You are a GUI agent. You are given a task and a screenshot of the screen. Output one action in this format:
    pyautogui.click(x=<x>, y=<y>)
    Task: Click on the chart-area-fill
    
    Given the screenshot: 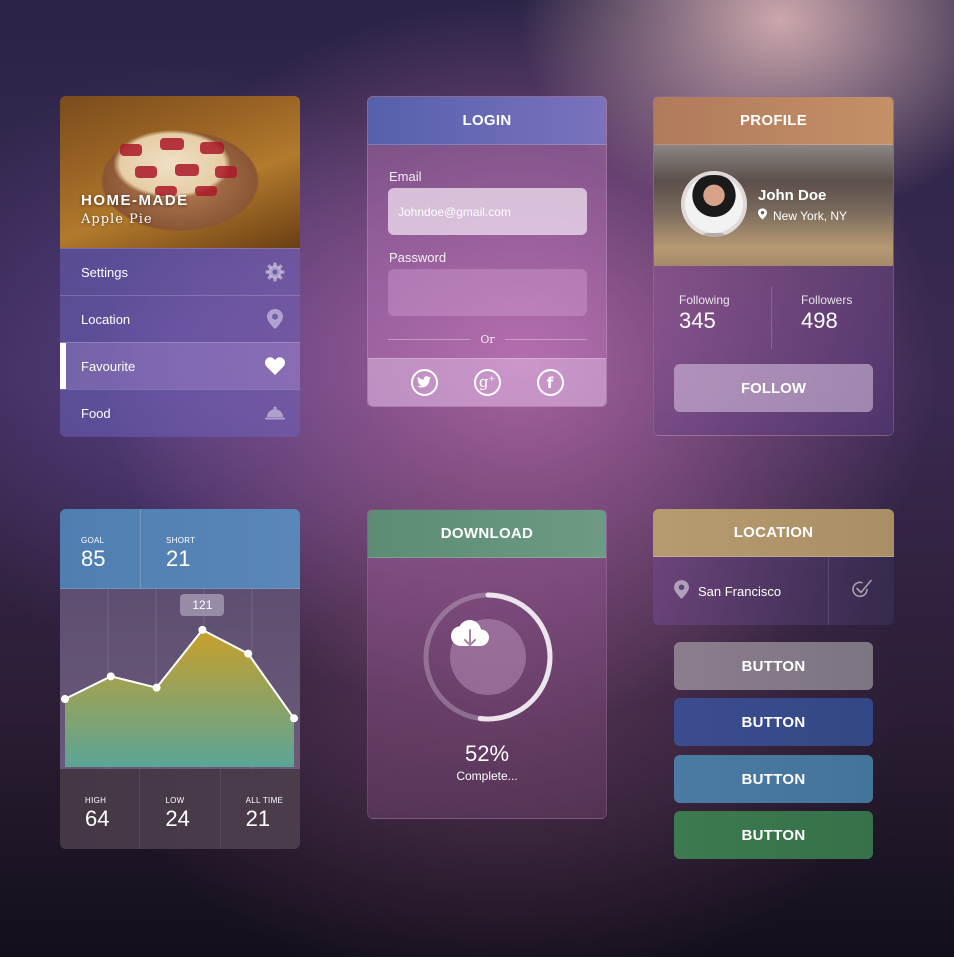 What is the action you would take?
    pyautogui.click(x=179, y=698)
    